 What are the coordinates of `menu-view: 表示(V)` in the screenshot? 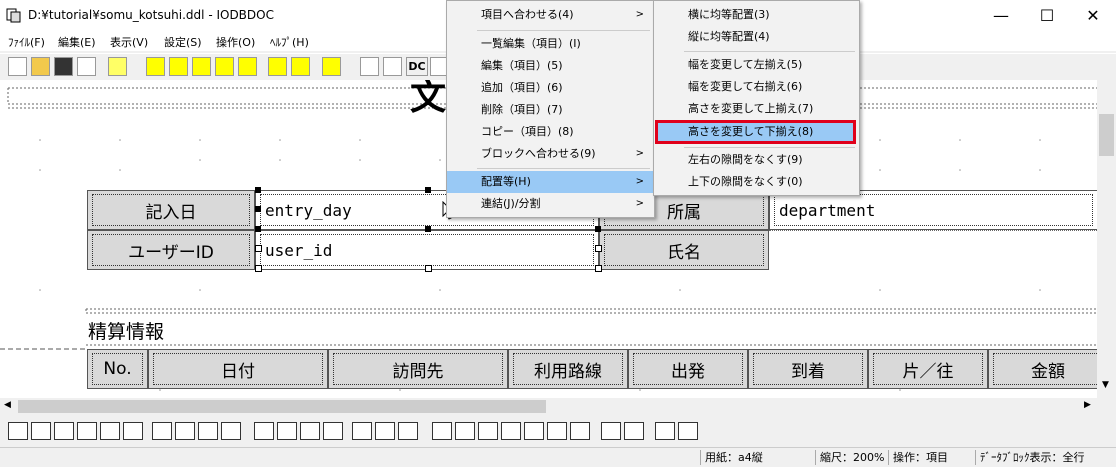 It's located at (129, 42).